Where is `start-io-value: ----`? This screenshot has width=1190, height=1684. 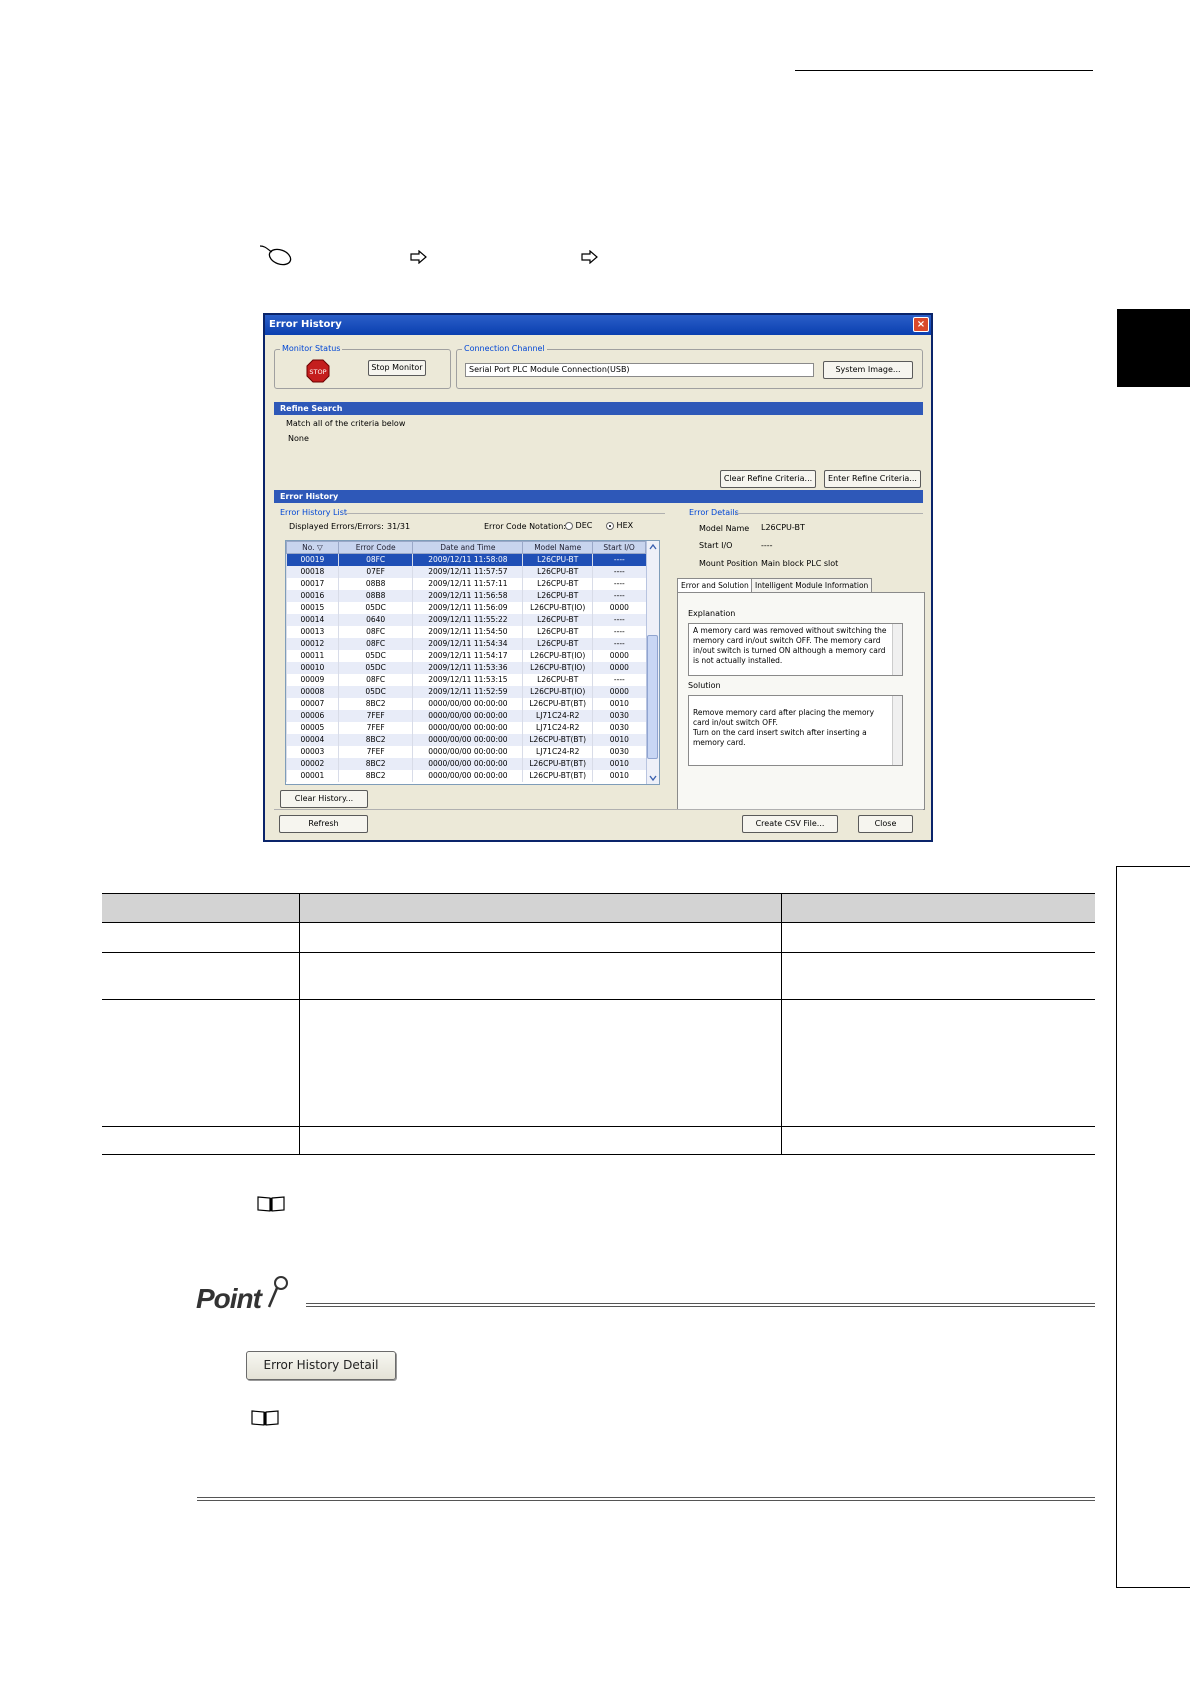 start-io-value: ---- is located at coordinates (767, 545).